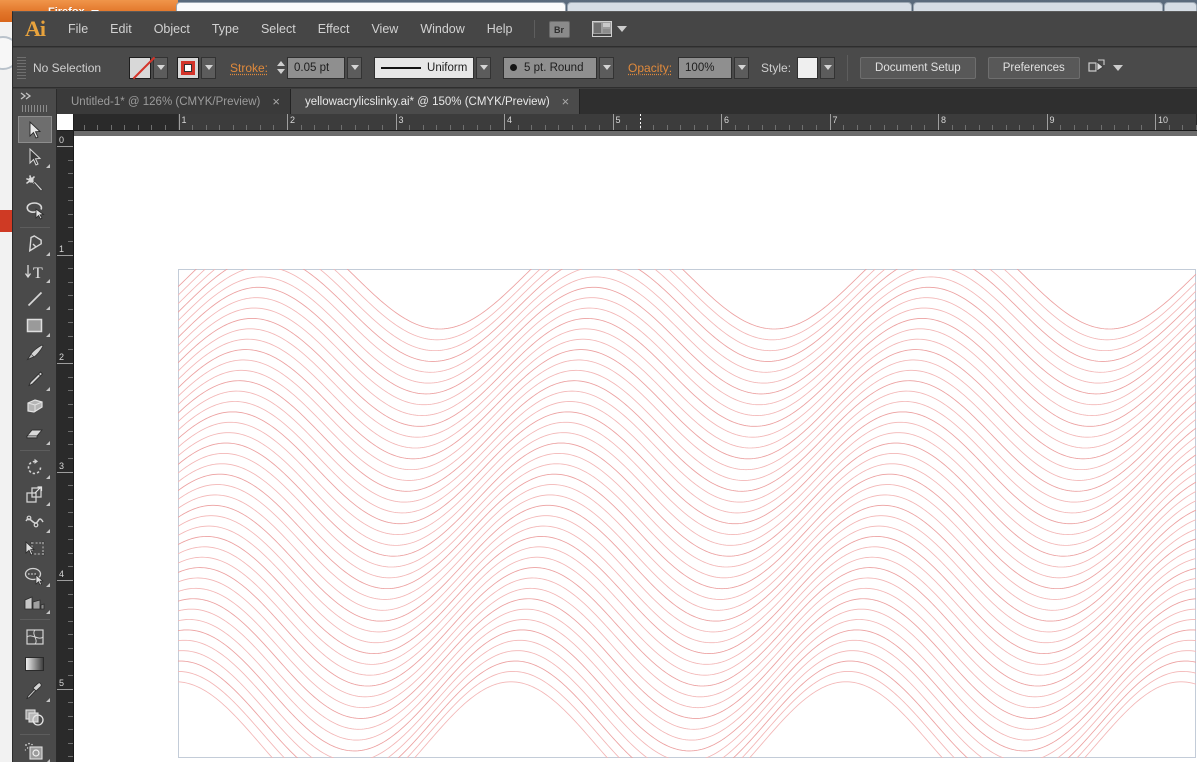 The image size is (1197, 762). Describe the element at coordinates (65, 122) in the screenshot. I see `ruler-origin-corner` at that location.